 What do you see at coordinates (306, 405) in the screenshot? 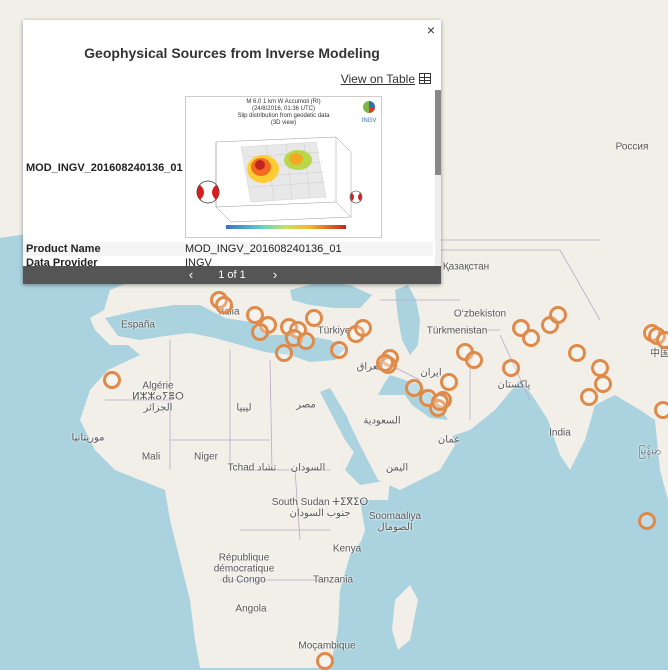
I see `map-label-egypt: مصر` at bounding box center [306, 405].